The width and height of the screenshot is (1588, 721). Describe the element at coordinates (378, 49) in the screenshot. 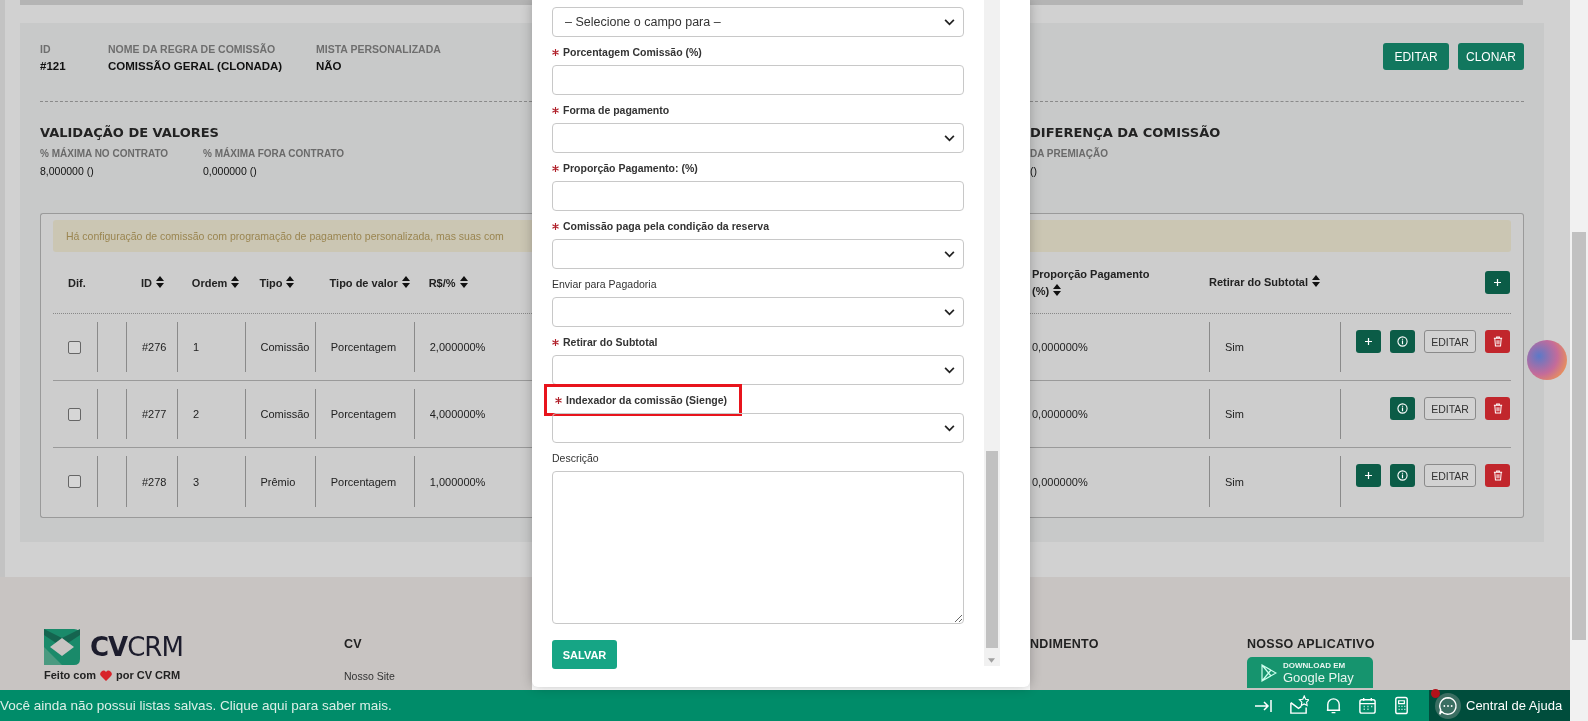

I see `field-label: MISTA PERSONALIZADA` at that location.